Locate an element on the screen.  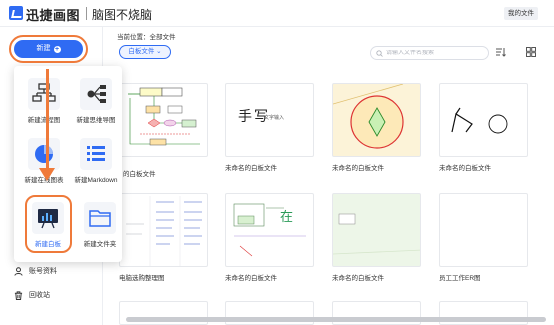
menu-item-new-mindmap: 新建思维导图 is located at coordinates (96, 101).